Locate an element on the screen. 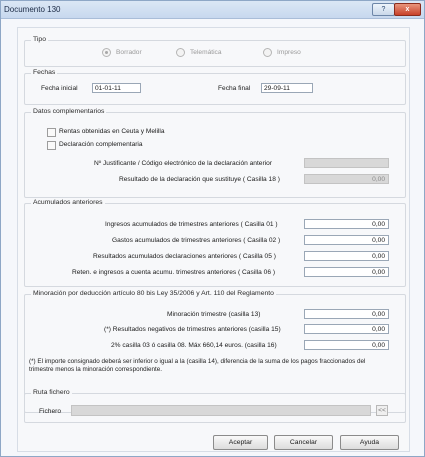  casilla-02-input: 0,00 is located at coordinates (346, 240).